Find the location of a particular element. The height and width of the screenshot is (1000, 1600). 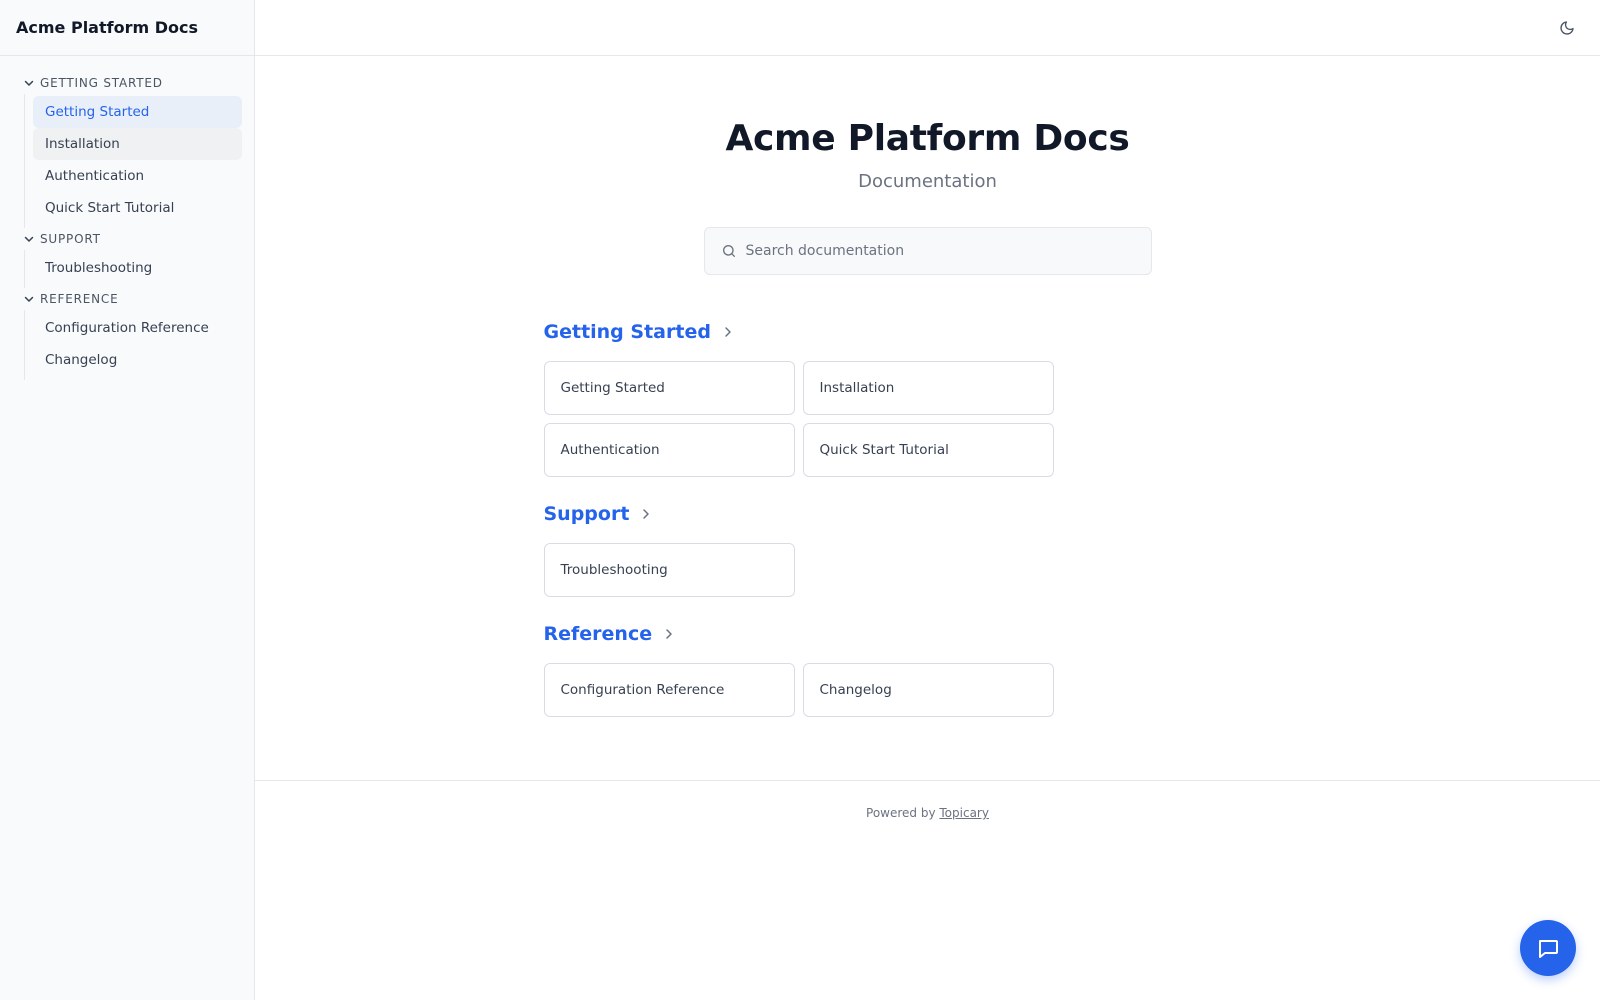

chat-icon is located at coordinates (1548, 949).